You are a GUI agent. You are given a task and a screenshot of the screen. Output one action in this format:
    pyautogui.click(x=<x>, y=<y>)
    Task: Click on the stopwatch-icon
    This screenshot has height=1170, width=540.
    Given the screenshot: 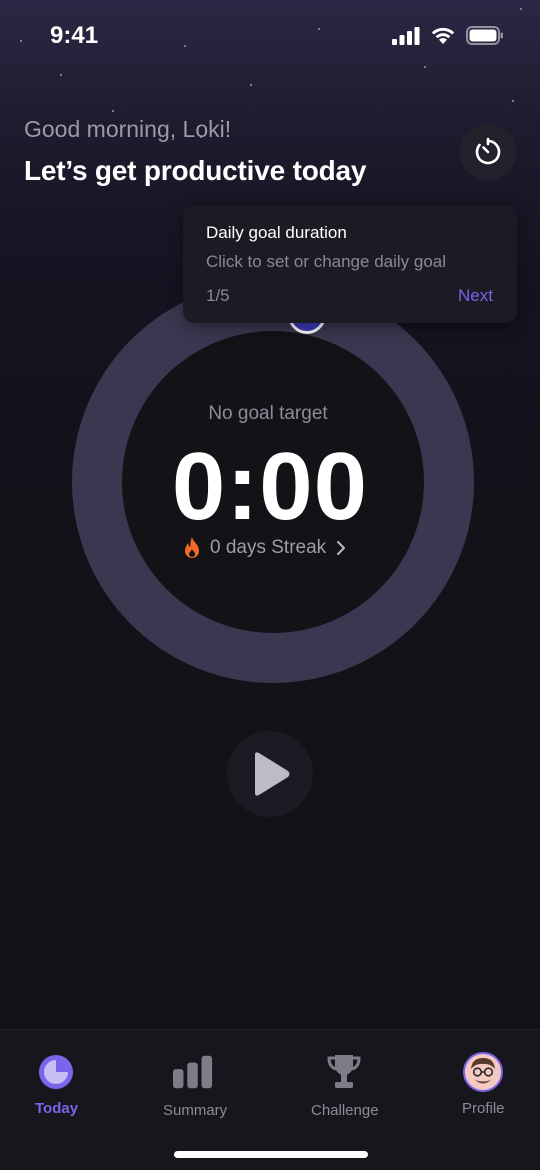 What is the action you would take?
    pyautogui.click(x=488, y=151)
    